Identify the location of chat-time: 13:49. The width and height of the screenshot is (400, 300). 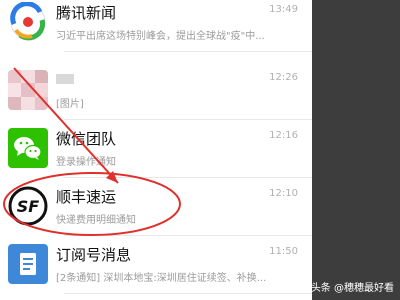
(283, 9).